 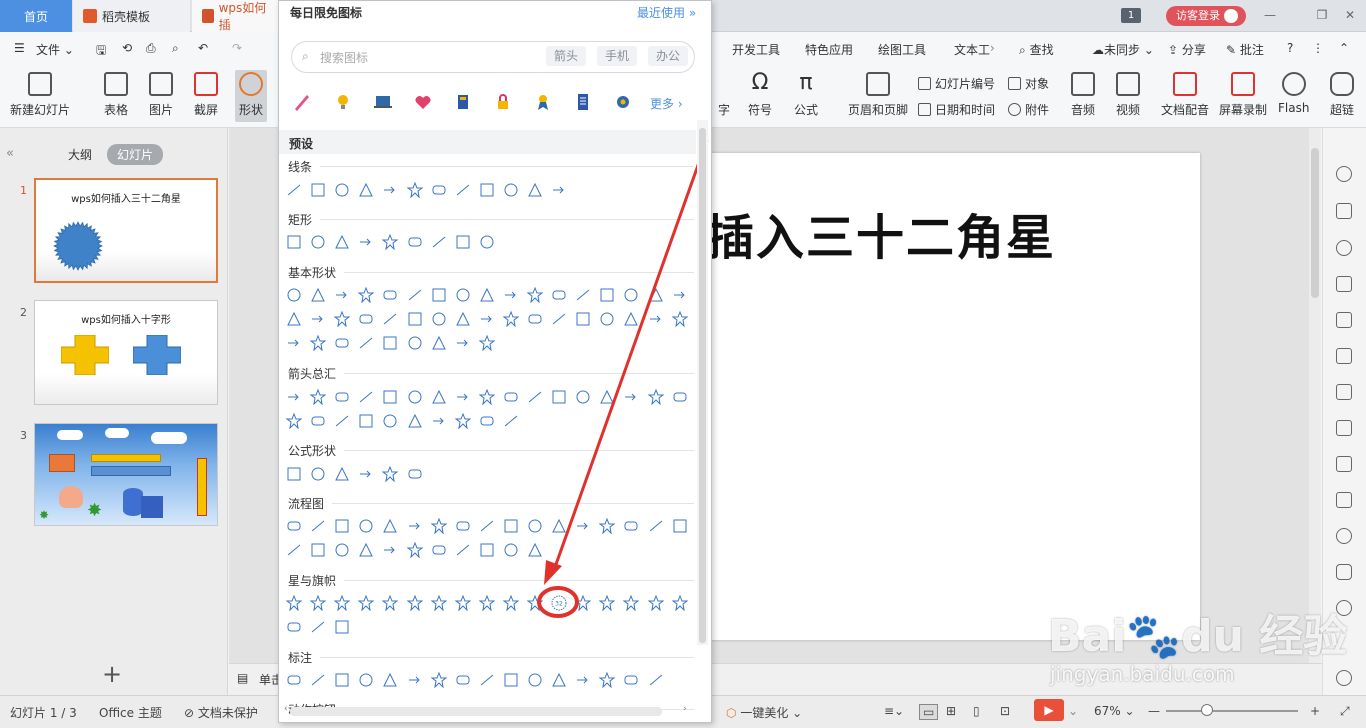 What do you see at coordinates (829, 49) in the screenshot?
I see `menu-special-apps: 特色应用` at bounding box center [829, 49].